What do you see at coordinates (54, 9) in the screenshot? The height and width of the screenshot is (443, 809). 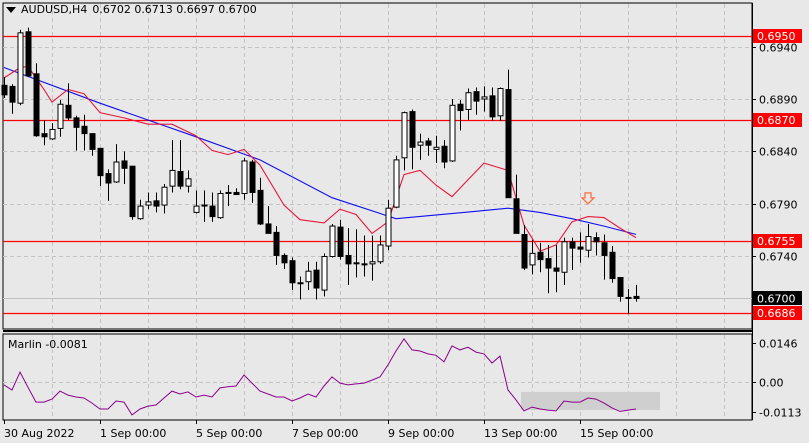 I see `symbol-timeframe: AUDUSD,H4` at bounding box center [54, 9].